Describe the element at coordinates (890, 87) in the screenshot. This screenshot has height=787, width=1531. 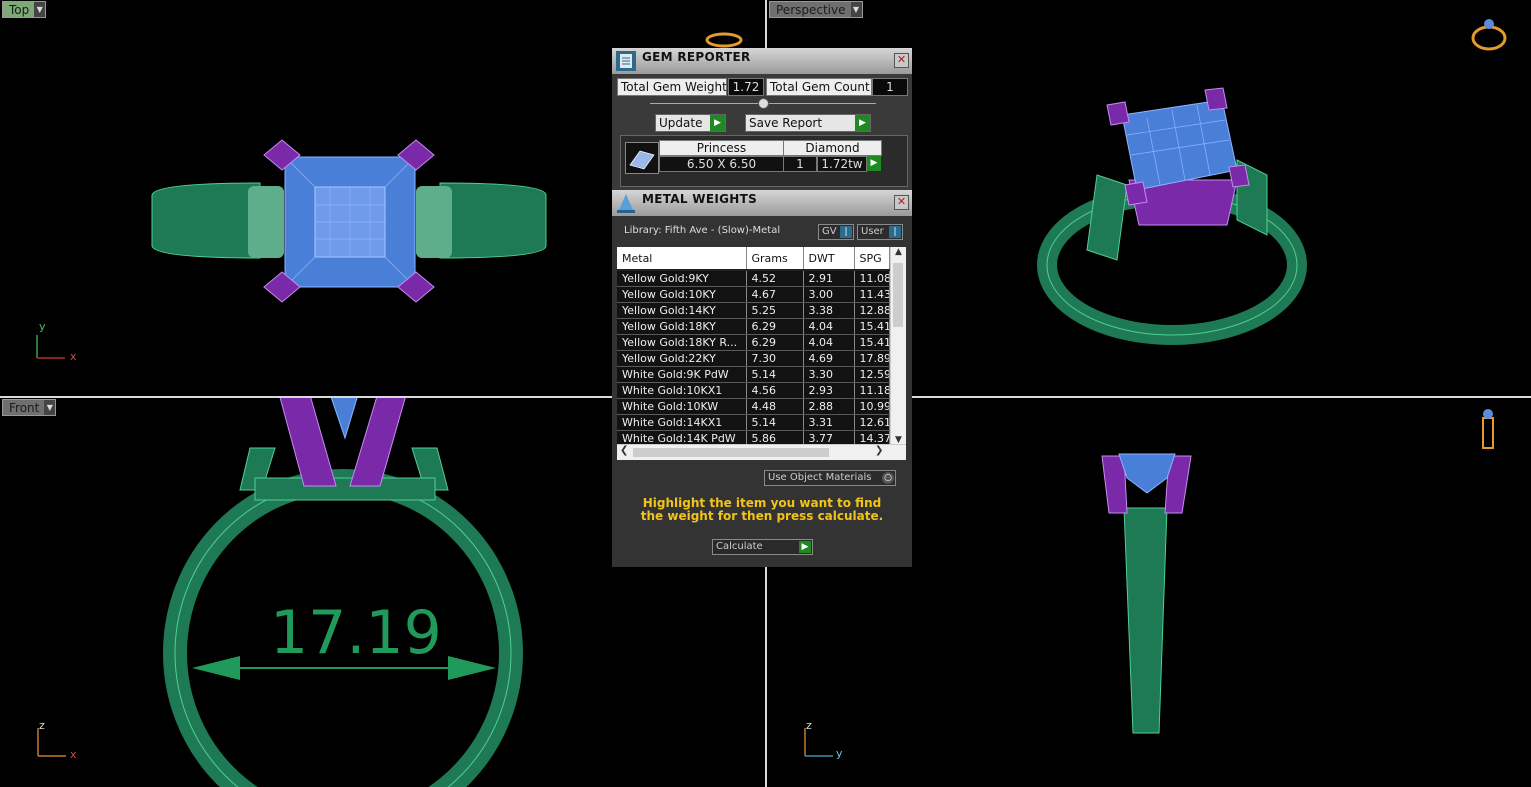
I see `total-gem-count-value: 1` at that location.